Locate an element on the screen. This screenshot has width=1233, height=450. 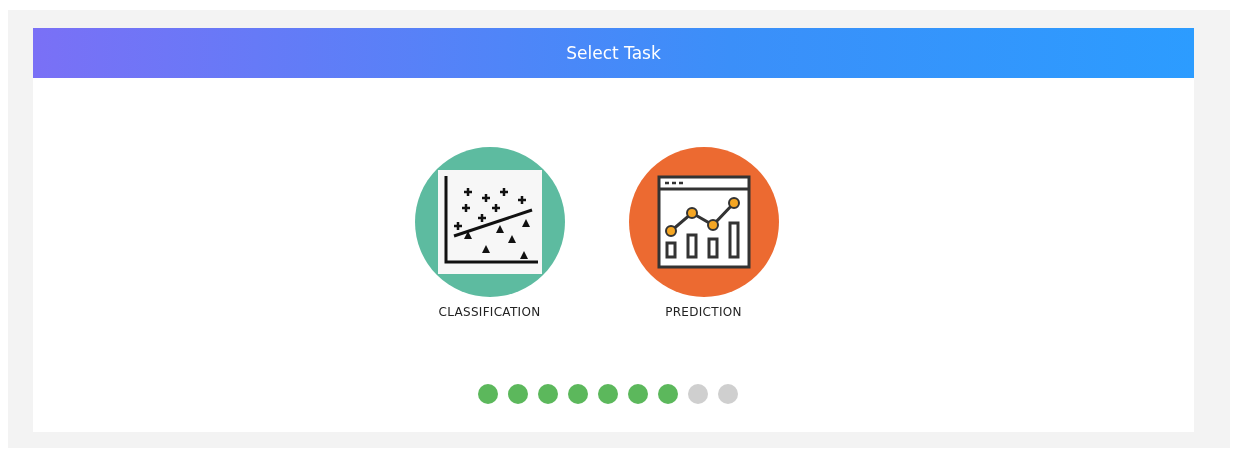
header-title: Select Task is located at coordinates (613, 53).